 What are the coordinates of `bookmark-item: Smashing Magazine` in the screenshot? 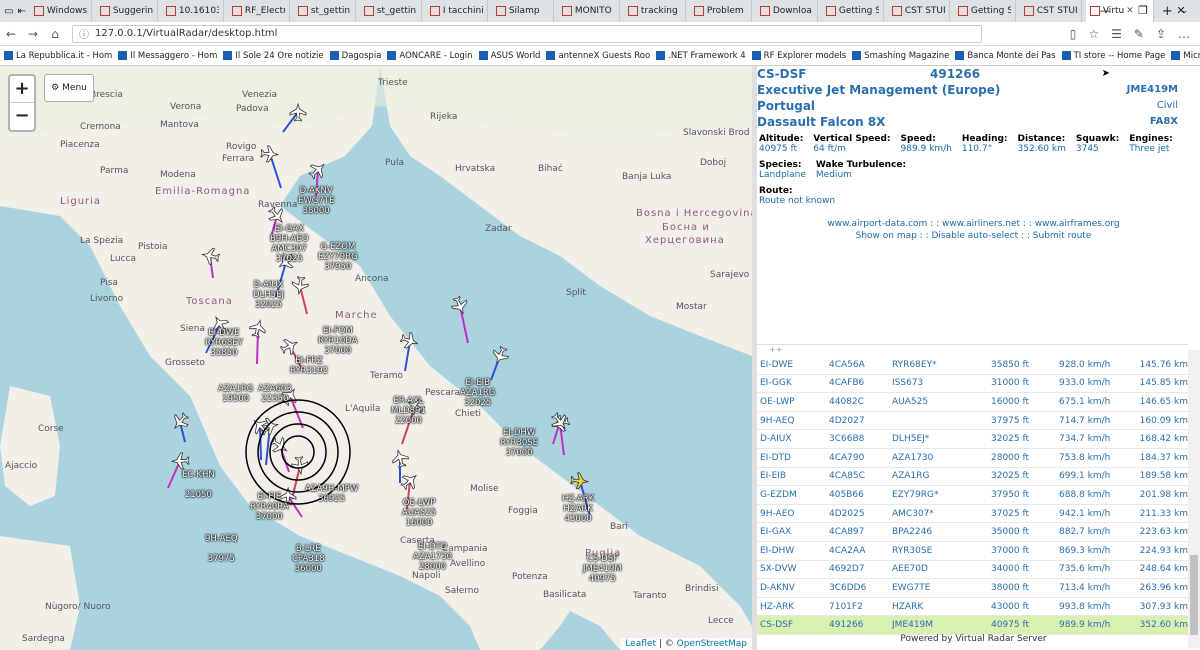 It's located at (900, 56).